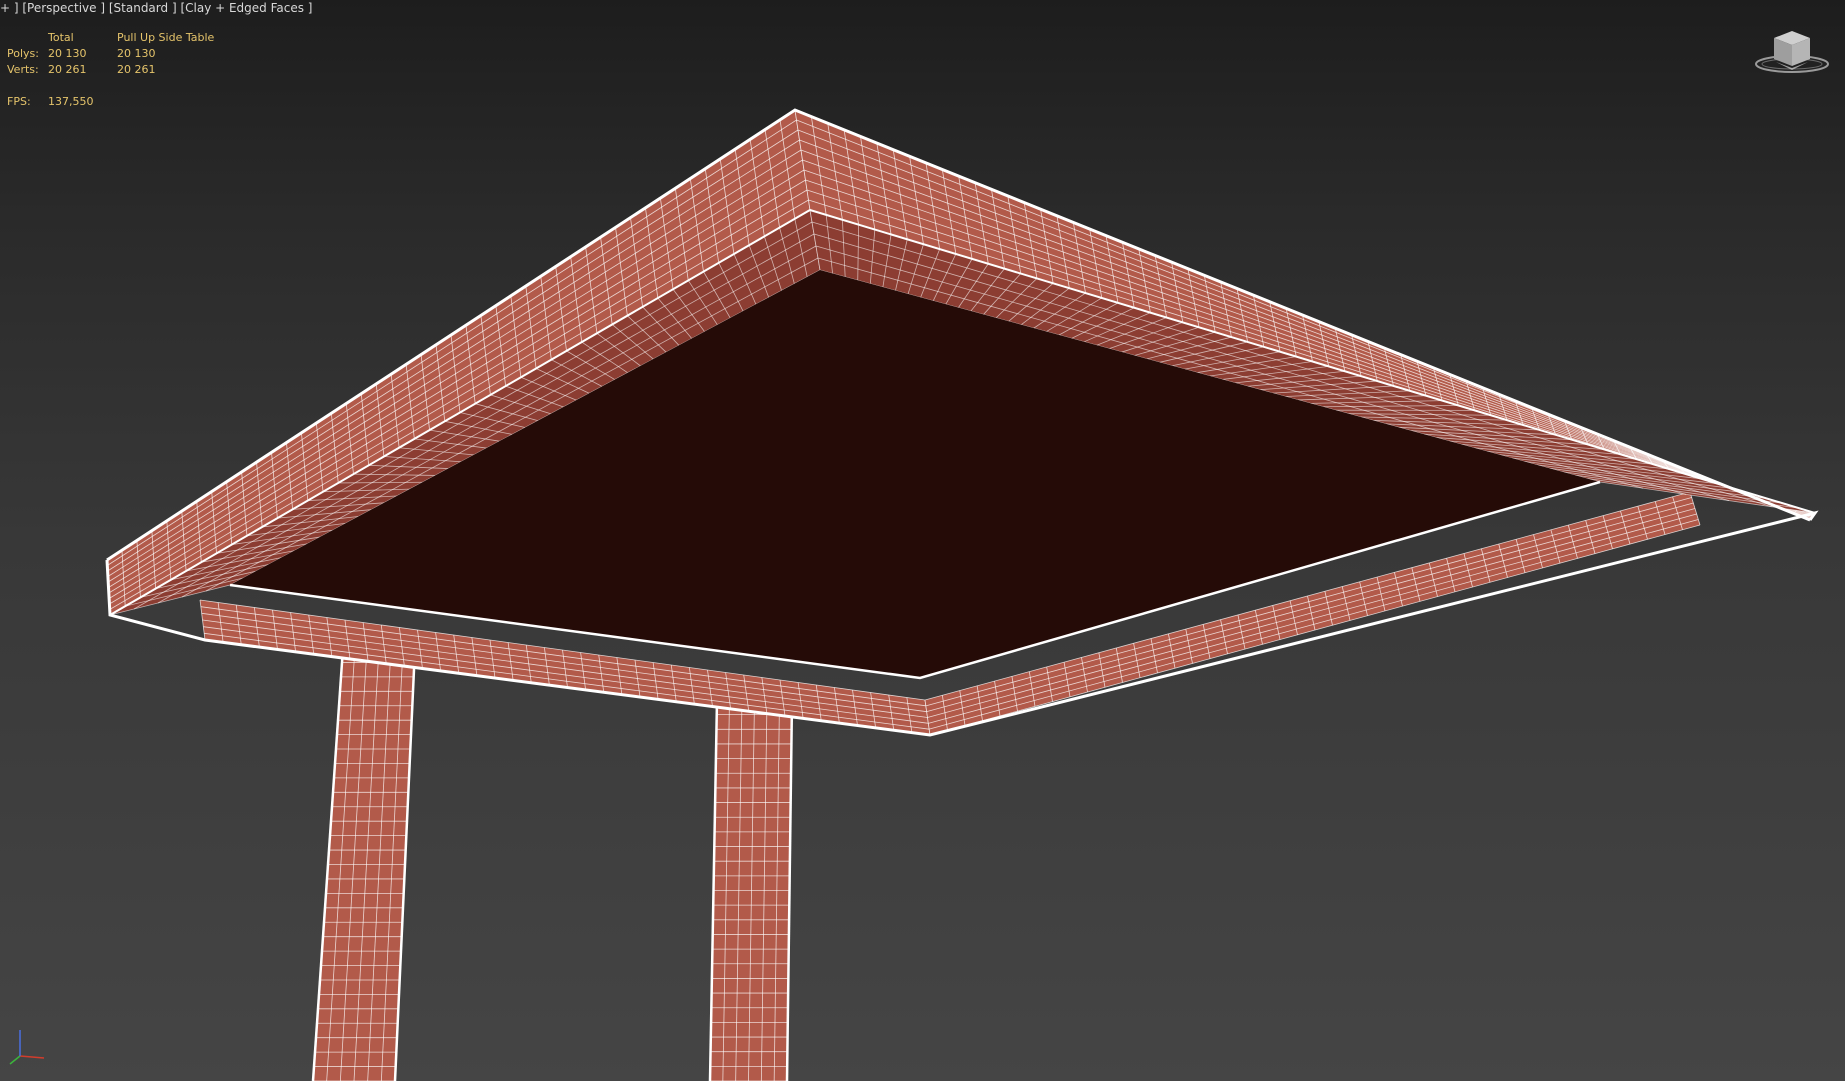 This screenshot has width=1845, height=1081. Describe the element at coordinates (136, 53) in the screenshot. I see `stats-polys-object: 20 130` at that location.